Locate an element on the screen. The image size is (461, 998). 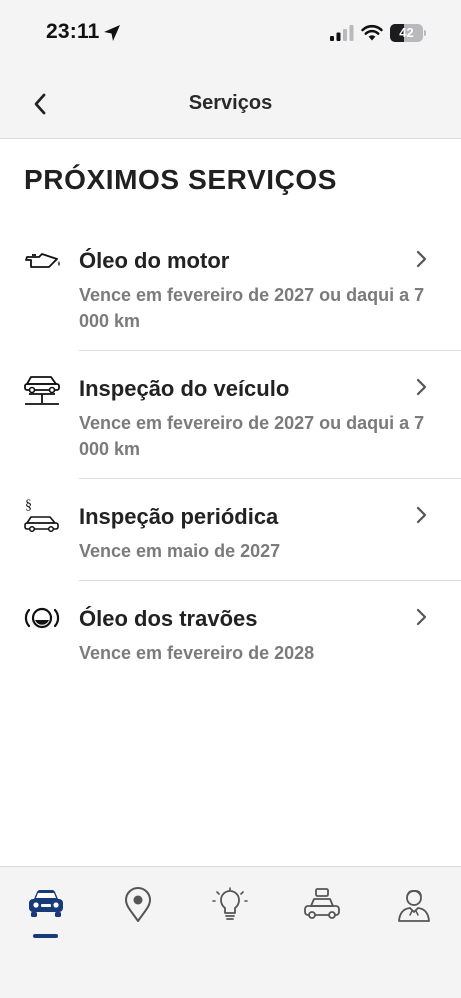
location-arrow-icon is located at coordinates (112, 33).